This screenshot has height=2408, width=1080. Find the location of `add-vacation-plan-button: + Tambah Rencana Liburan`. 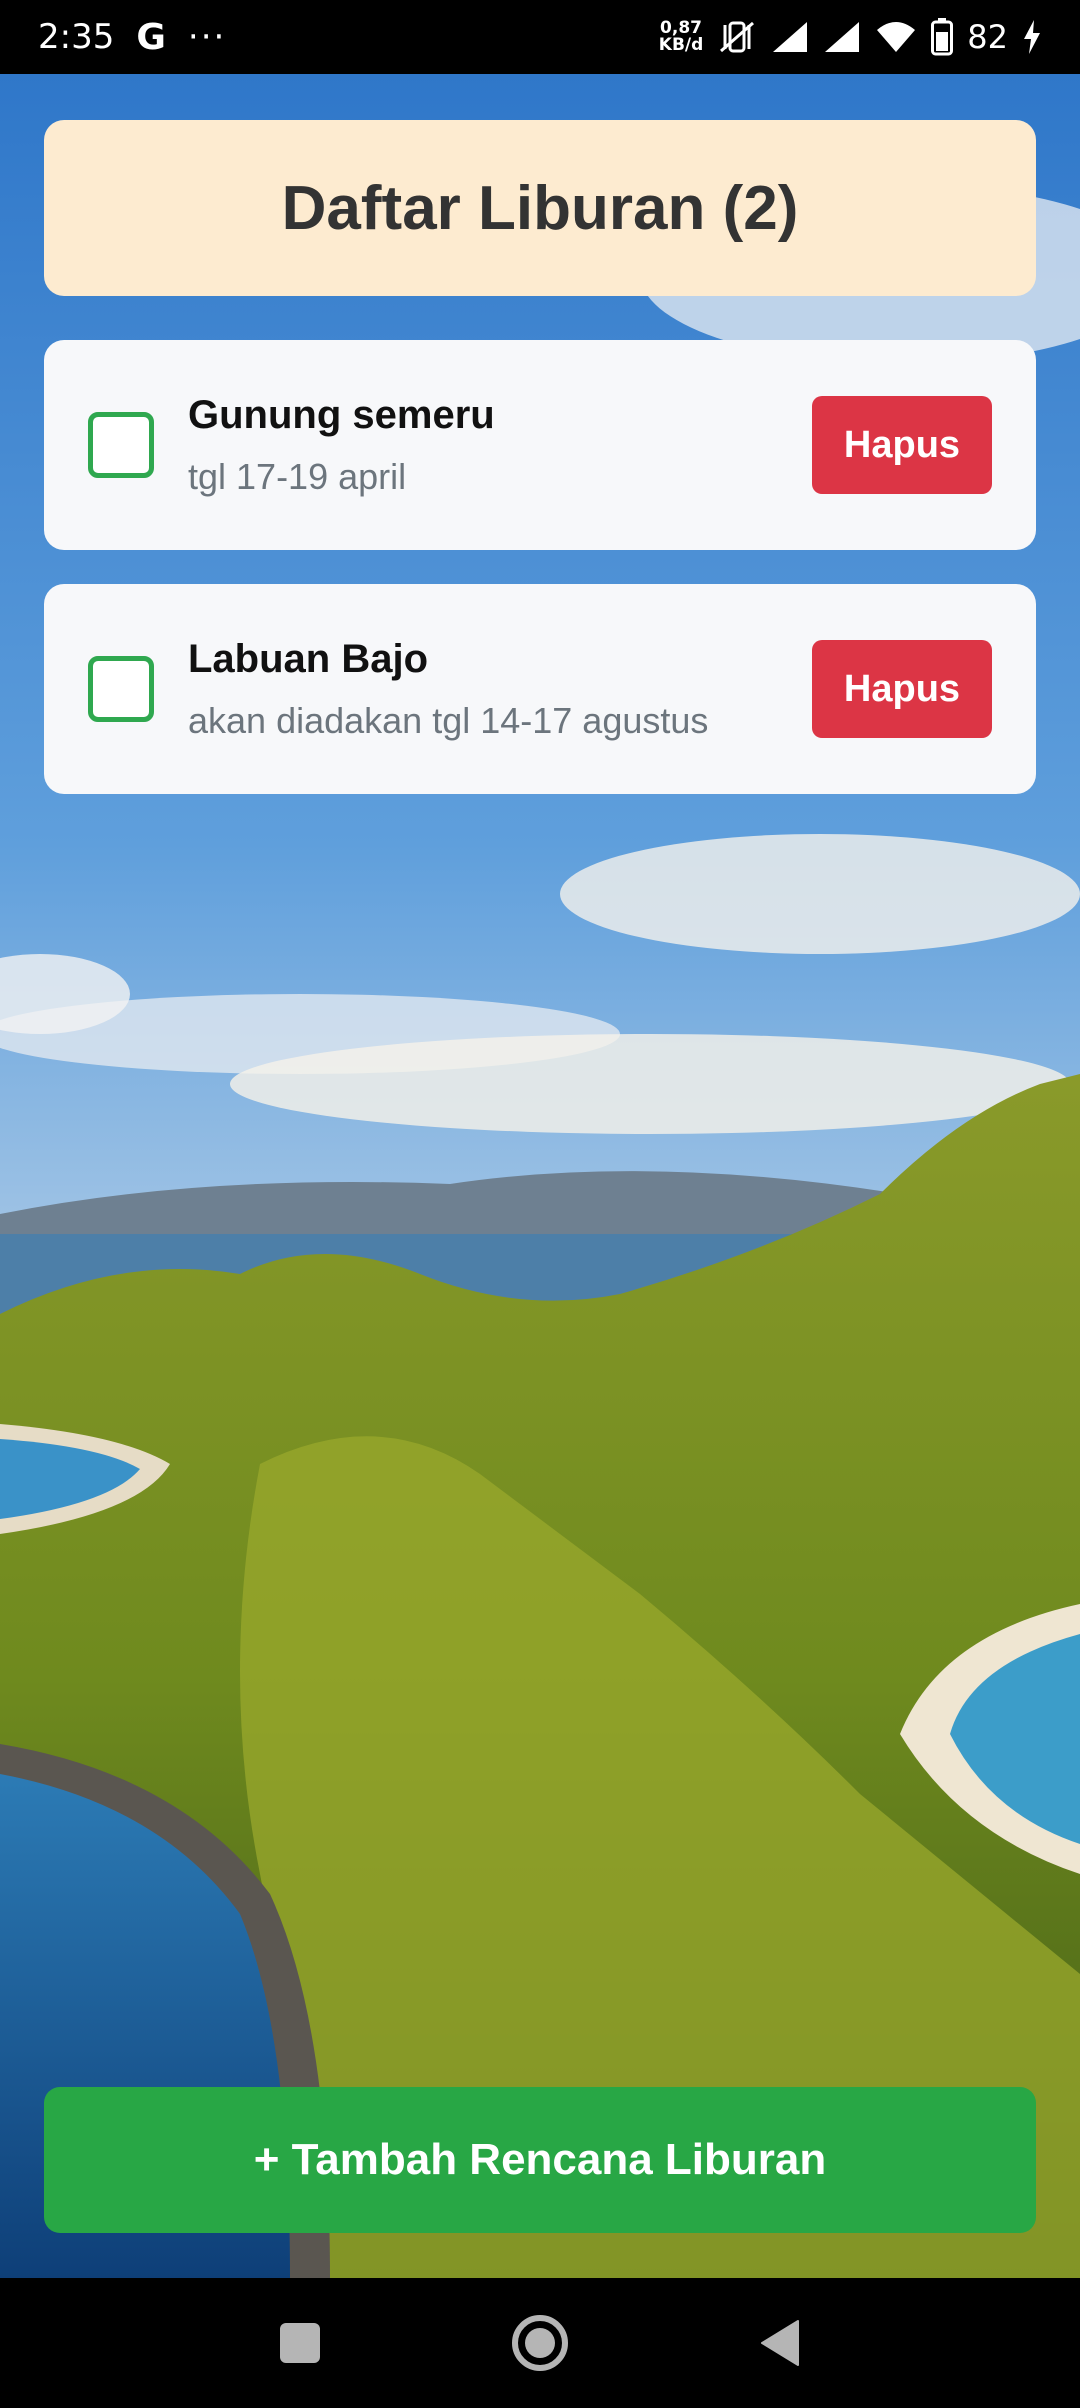

add-vacation-plan-button: + Tambah Rencana Liburan is located at coordinates (540, 2160).